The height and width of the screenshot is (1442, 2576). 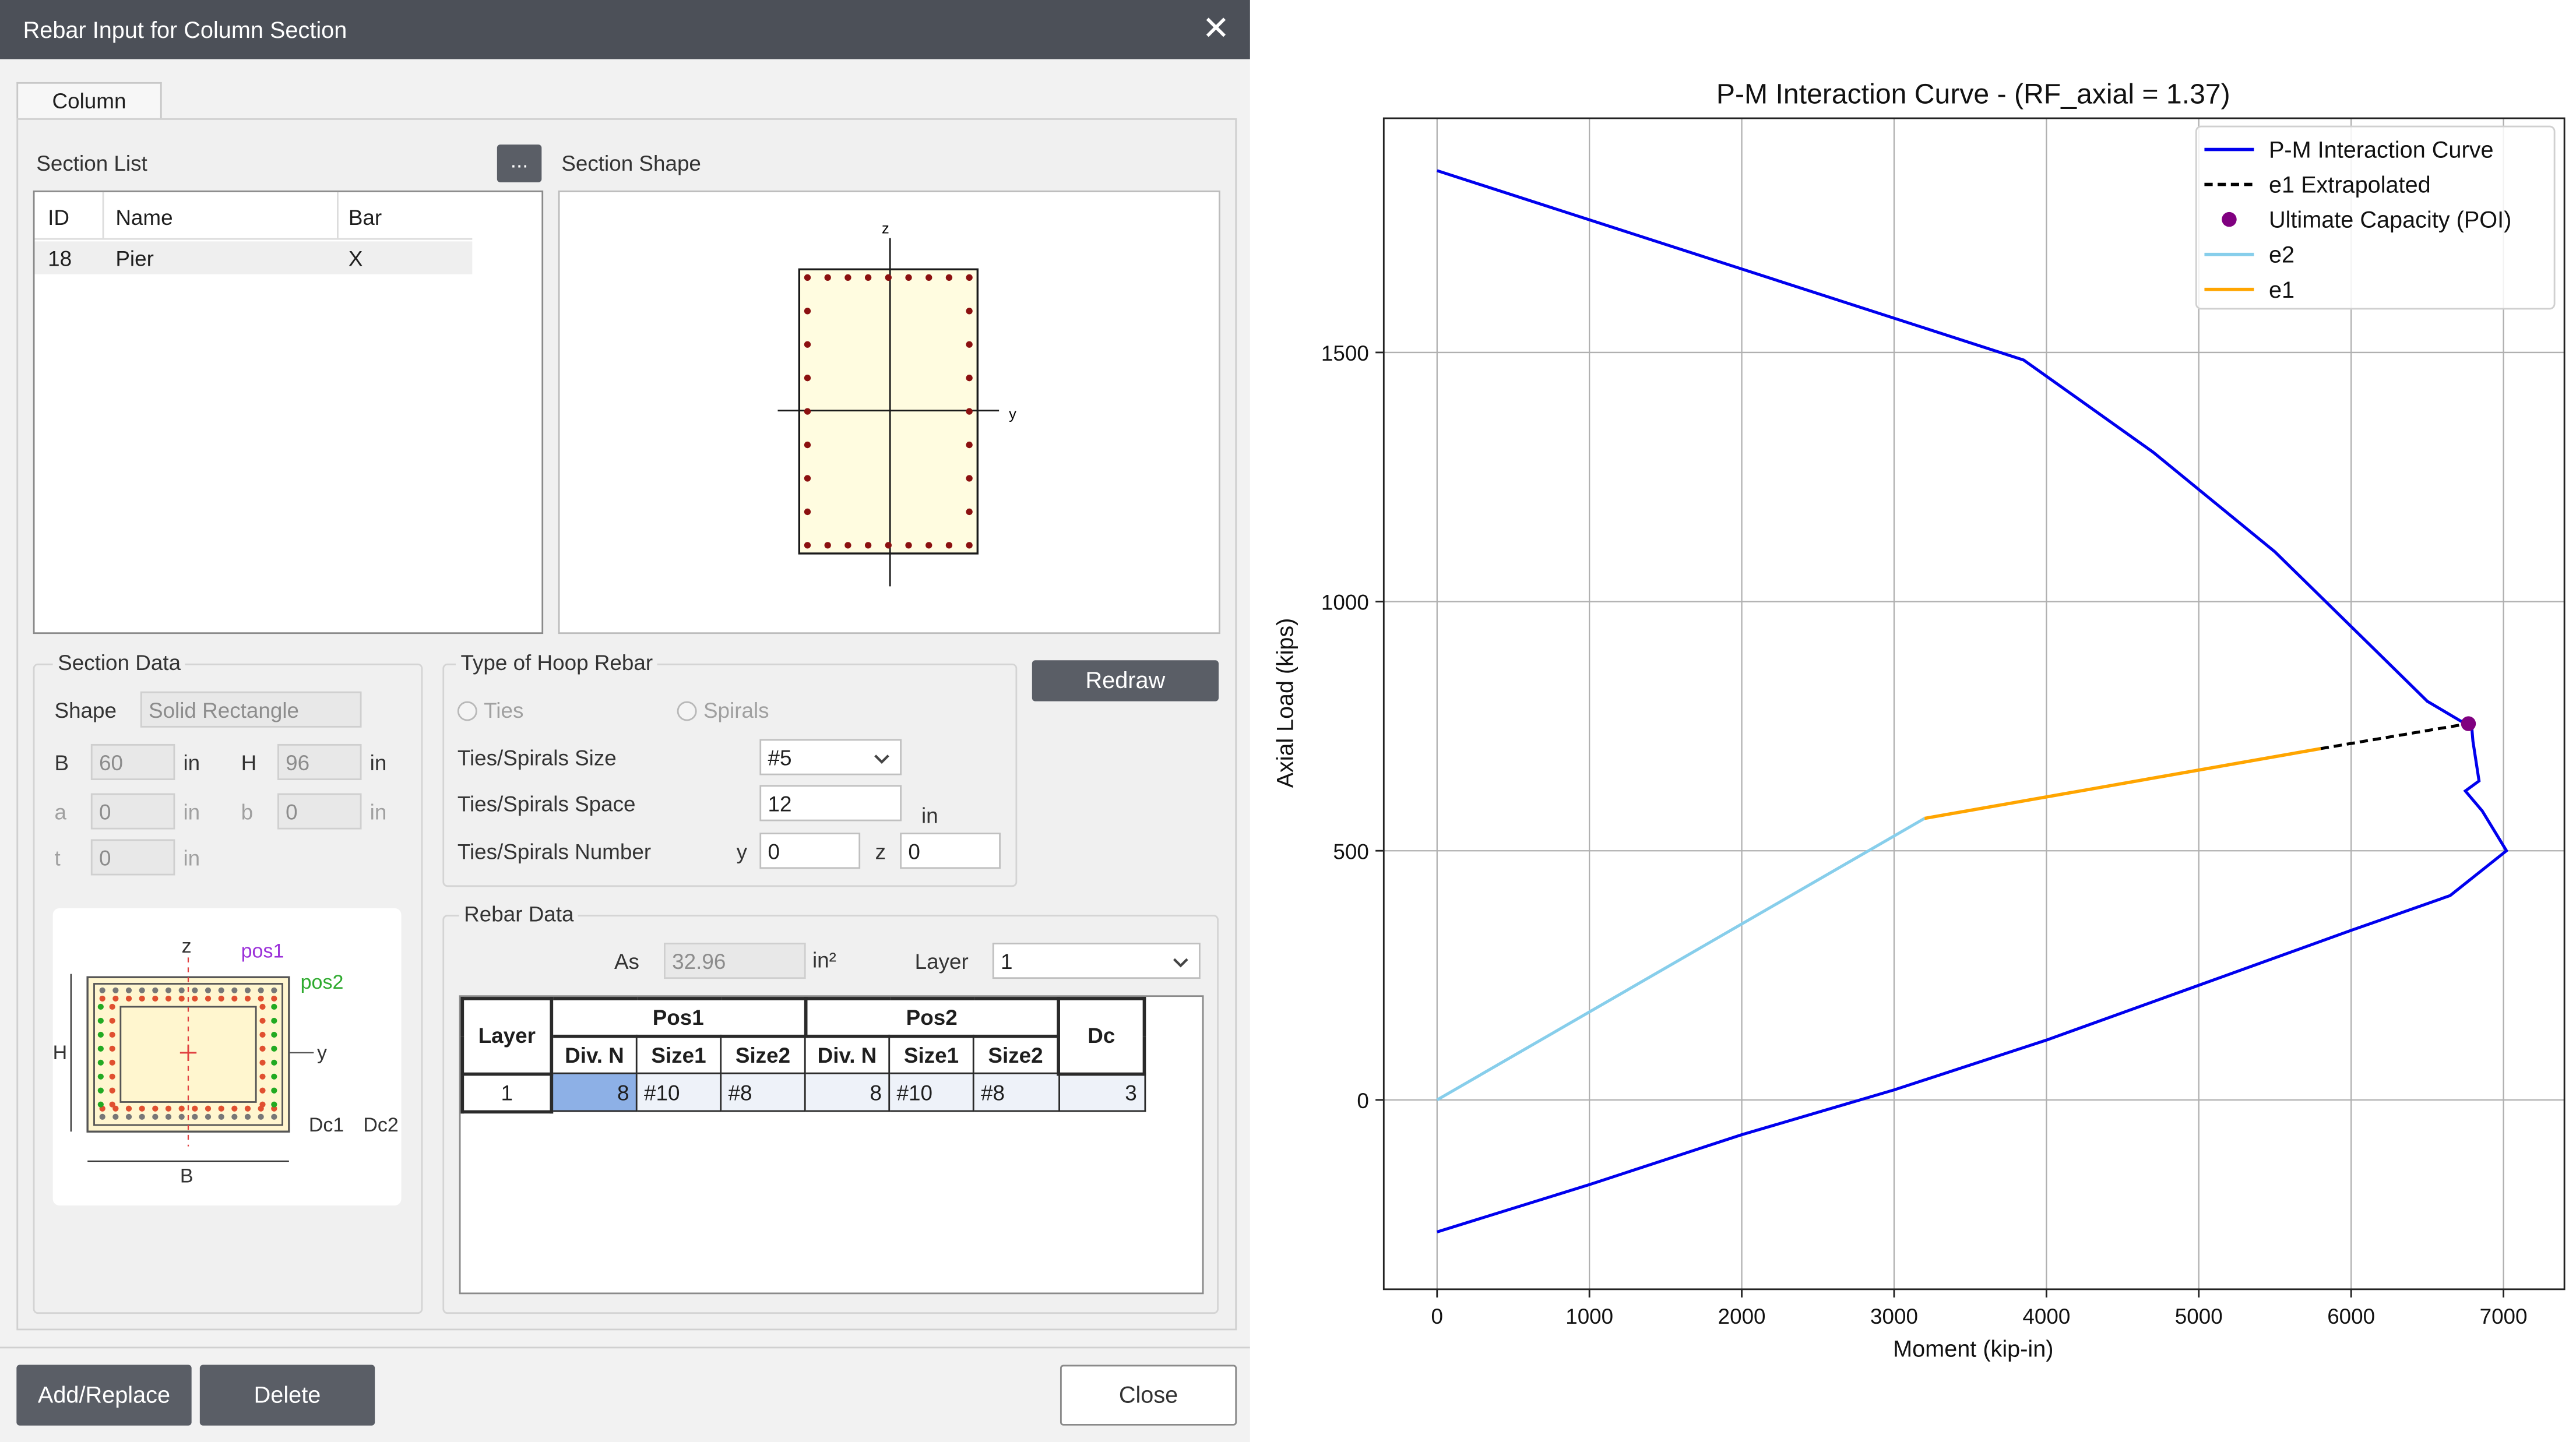 What do you see at coordinates (763, 1092) in the screenshot?
I see `cell-pos1-size2: #8` at bounding box center [763, 1092].